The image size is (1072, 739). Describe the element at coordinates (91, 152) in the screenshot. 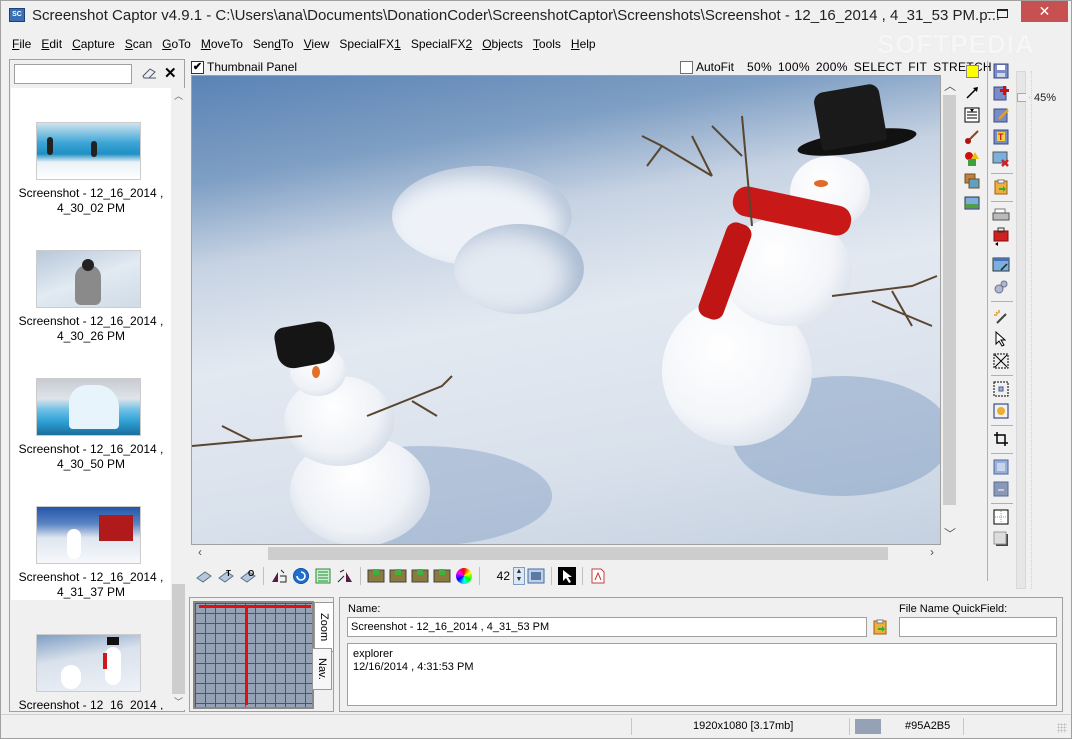

I see `thumbnail-item: Screenshot - 12_16_2014 , 4_30_02 PM` at that location.